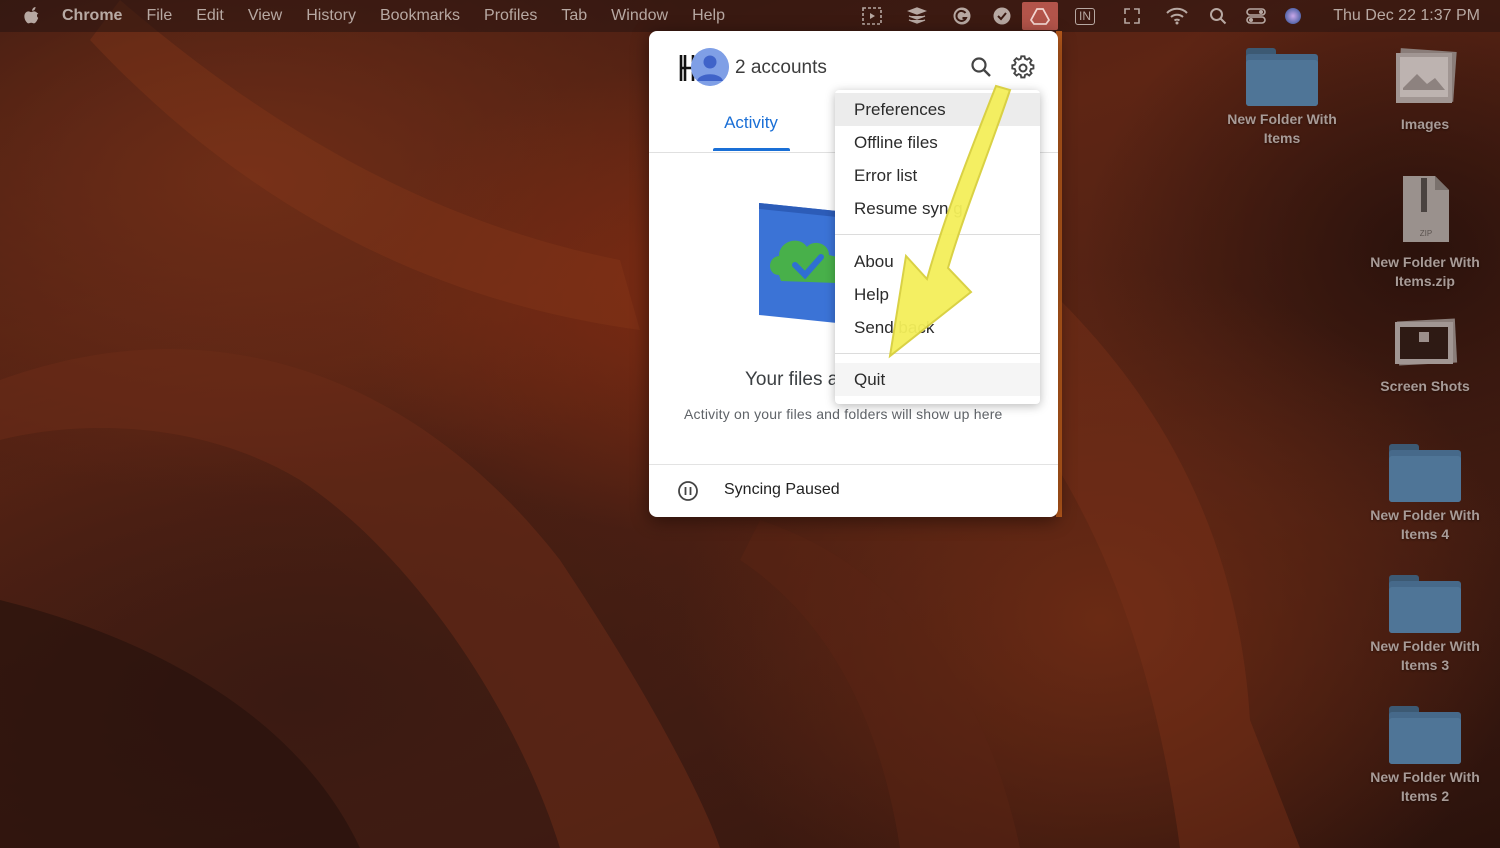 Image resolution: width=1500 pixels, height=848 pixels. Describe the element at coordinates (265, 16) in the screenshot. I see `menu-view: View` at that location.